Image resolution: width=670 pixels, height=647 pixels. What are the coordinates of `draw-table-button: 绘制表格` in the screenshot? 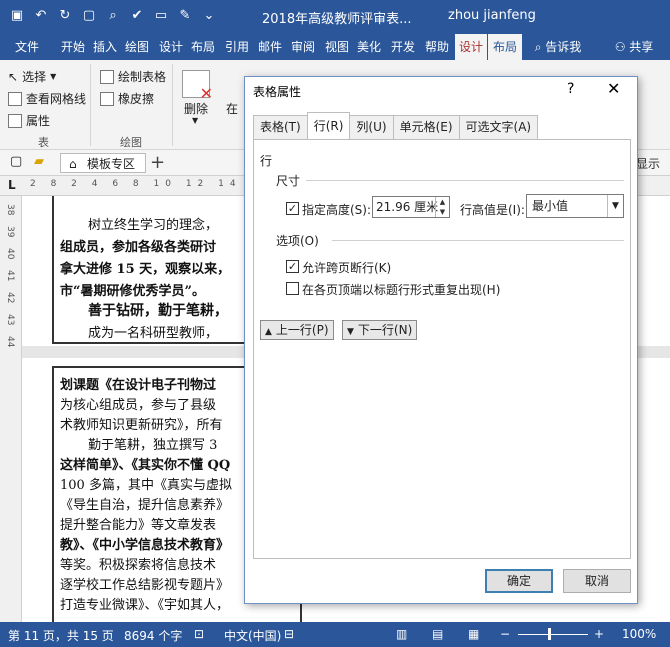 It's located at (133, 76).